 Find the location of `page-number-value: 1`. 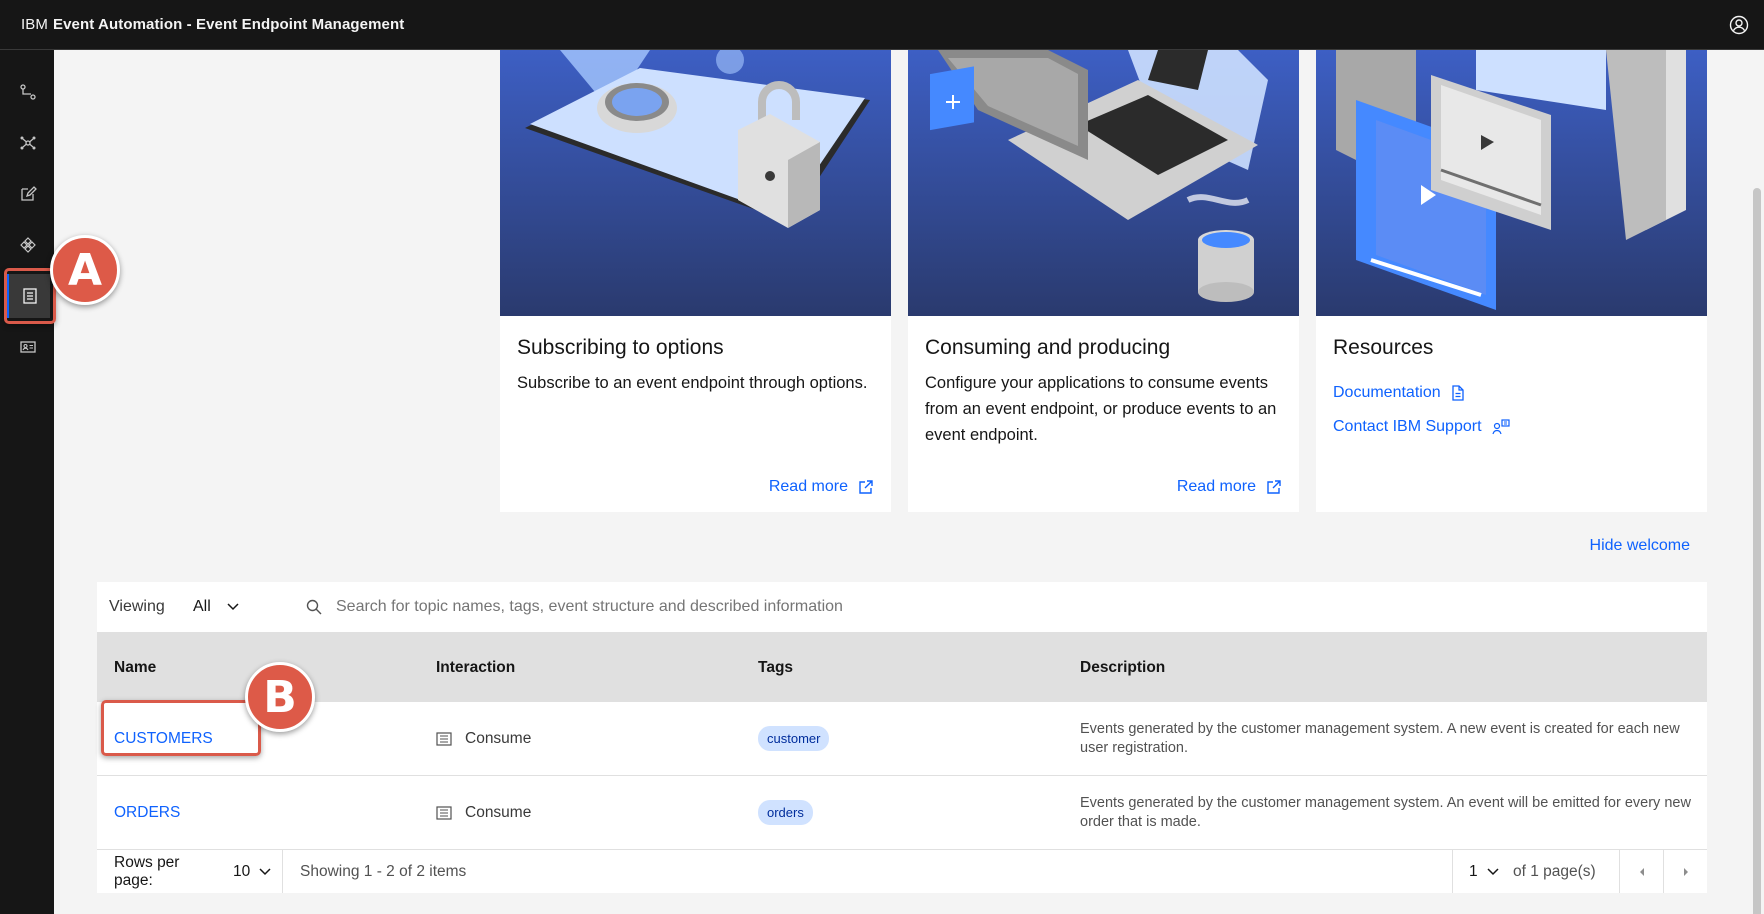

page-number-value: 1 is located at coordinates (1473, 871).